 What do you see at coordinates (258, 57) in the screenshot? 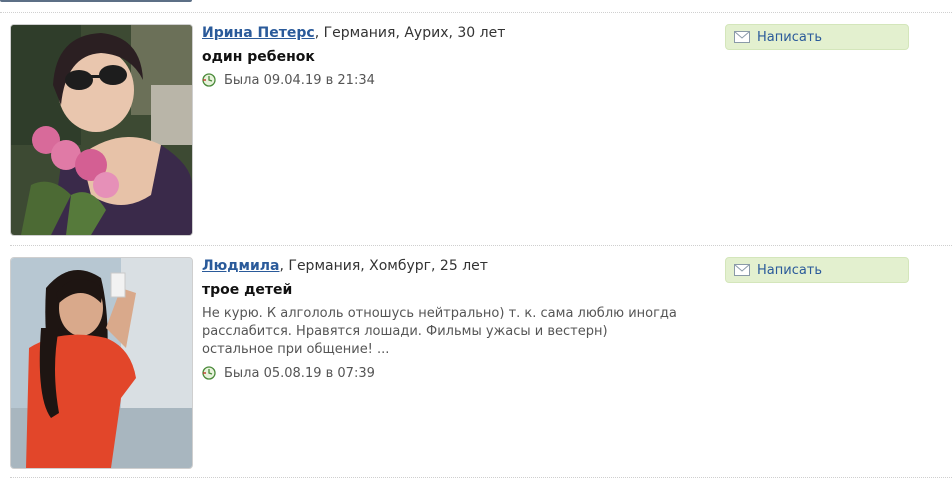
I see `profile-status: один ребенок` at bounding box center [258, 57].